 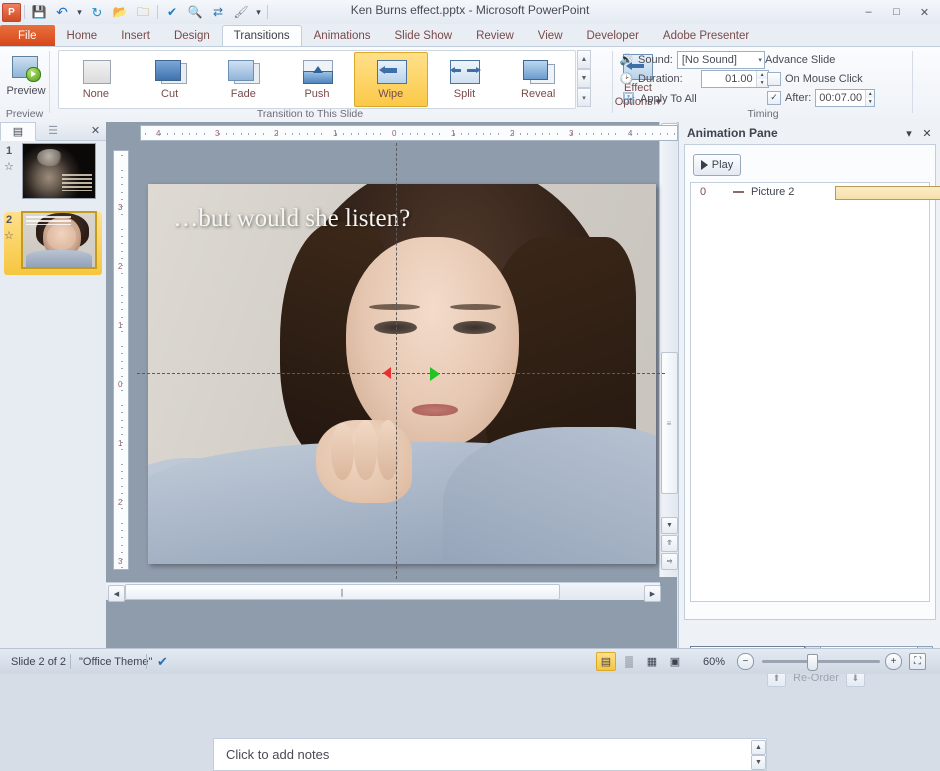 What do you see at coordinates (243, 94) in the screenshot?
I see `transition-fade-label: Fade` at bounding box center [243, 94].